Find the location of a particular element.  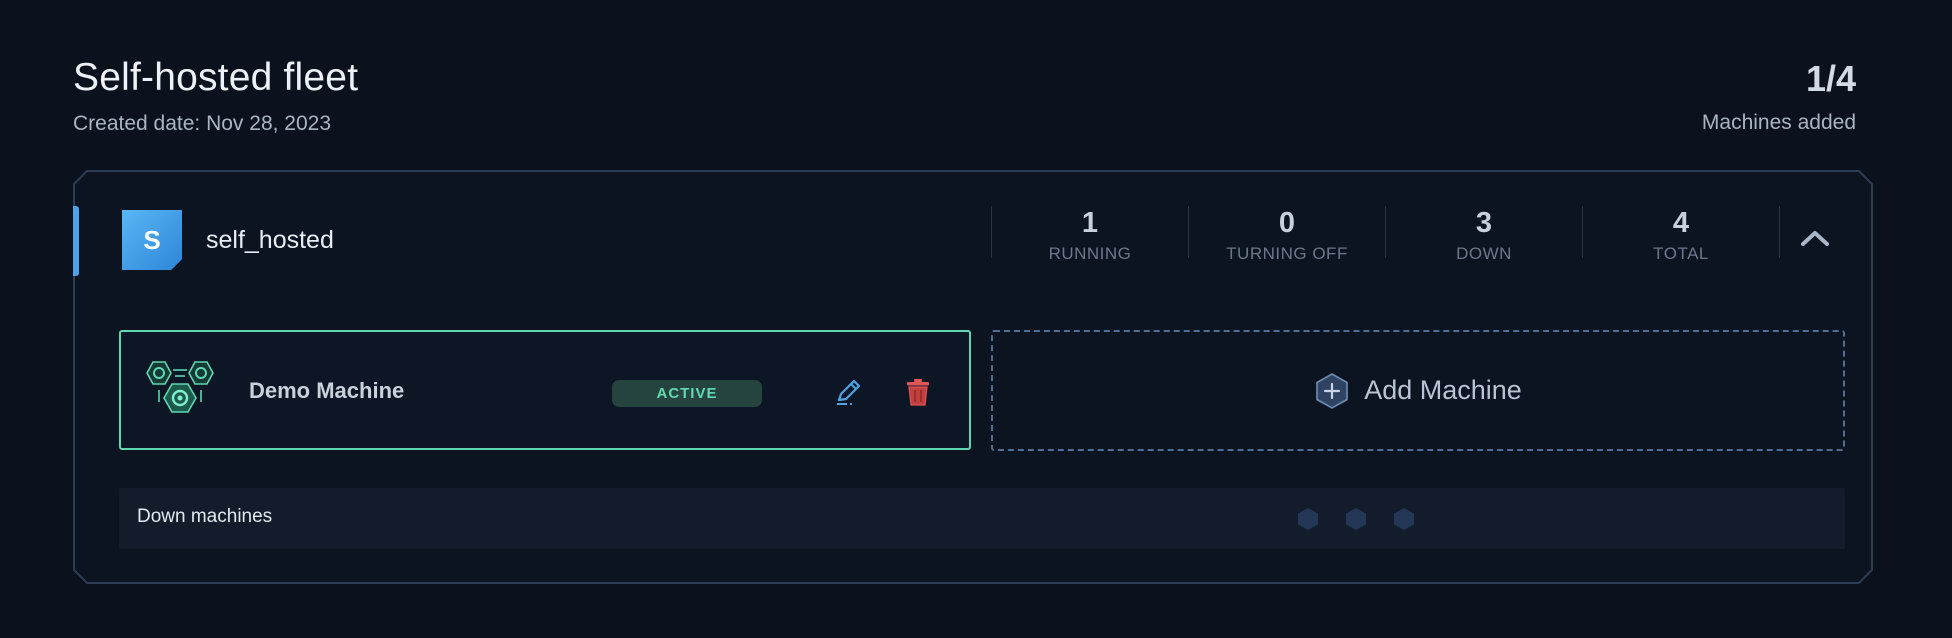

stat-value: 0 is located at coordinates (1287, 223).